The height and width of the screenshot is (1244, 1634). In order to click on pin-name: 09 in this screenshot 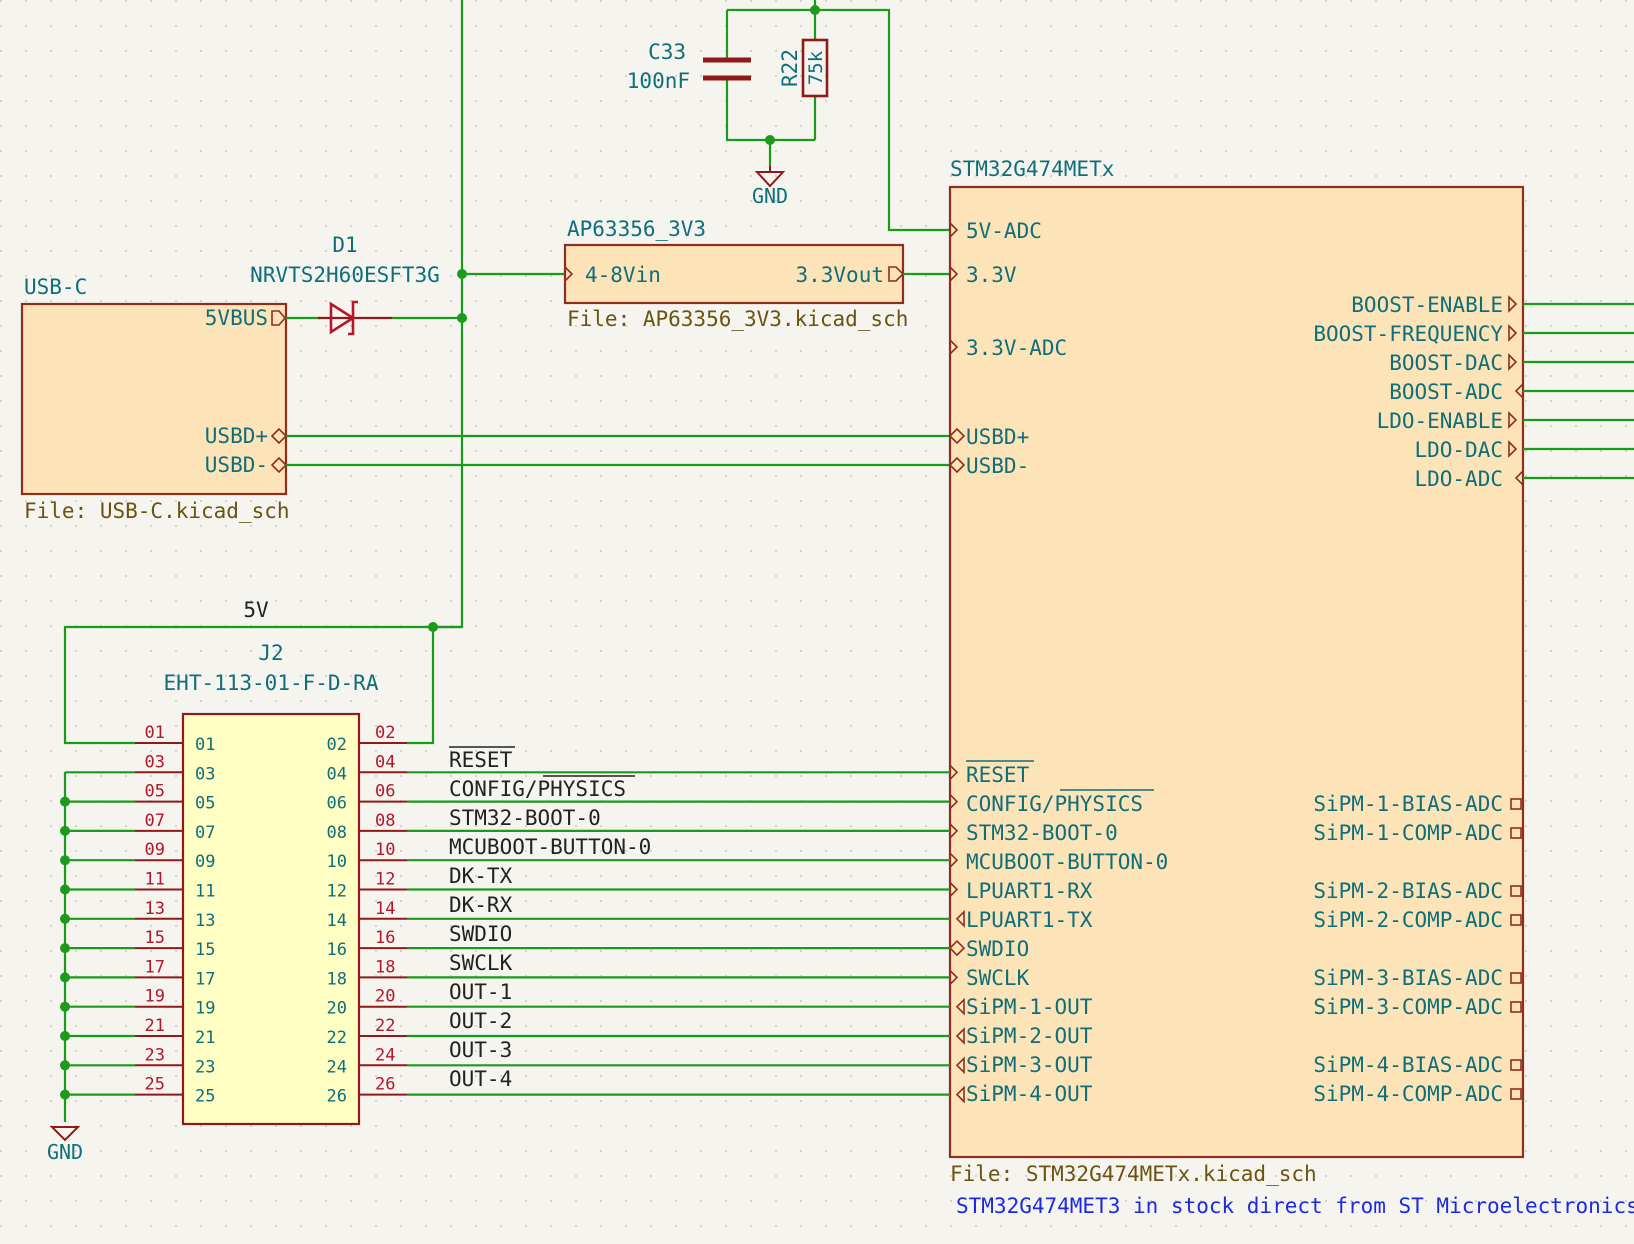, I will do `click(205, 862)`.